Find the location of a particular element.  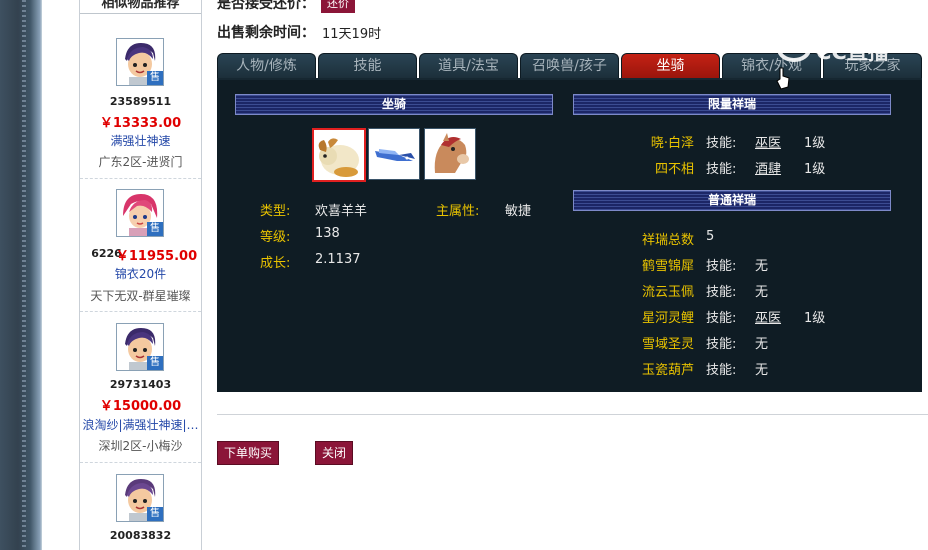

sidebar-item-server: 天下无双-群星璀璨 is located at coordinates (140, 296).